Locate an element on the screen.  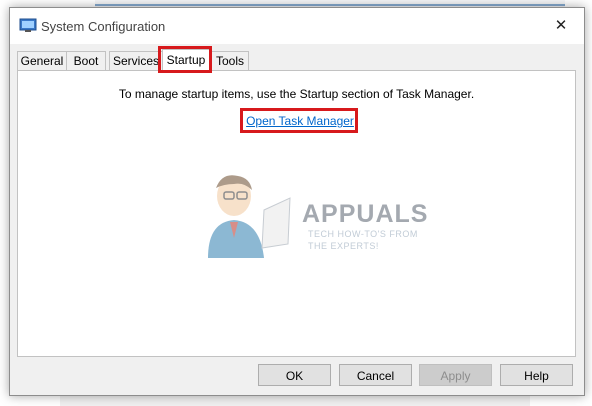
watermark-brand: APPUALS is located at coordinates (365, 214).